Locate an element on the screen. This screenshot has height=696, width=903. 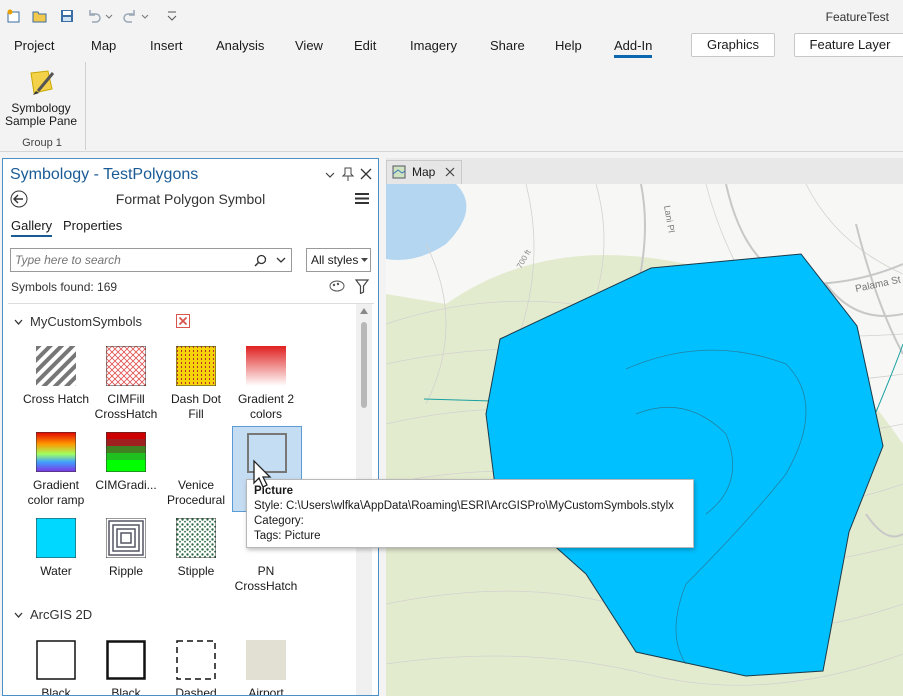
close-map-tab-icon is located at coordinates (450, 172).